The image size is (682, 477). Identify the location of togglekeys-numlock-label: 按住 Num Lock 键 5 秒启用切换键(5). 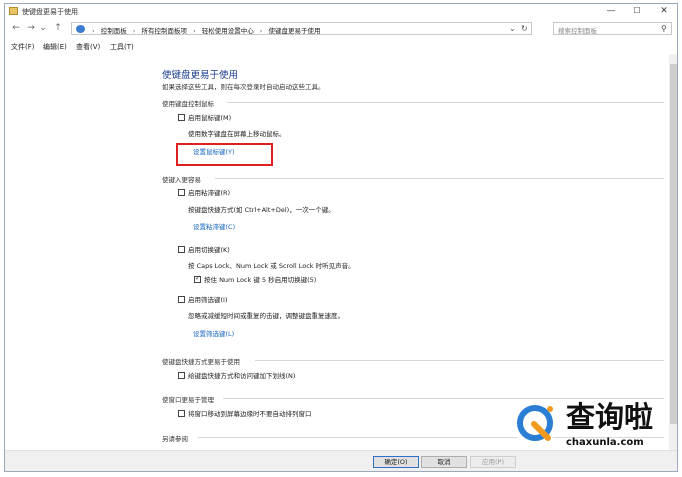
(260, 279).